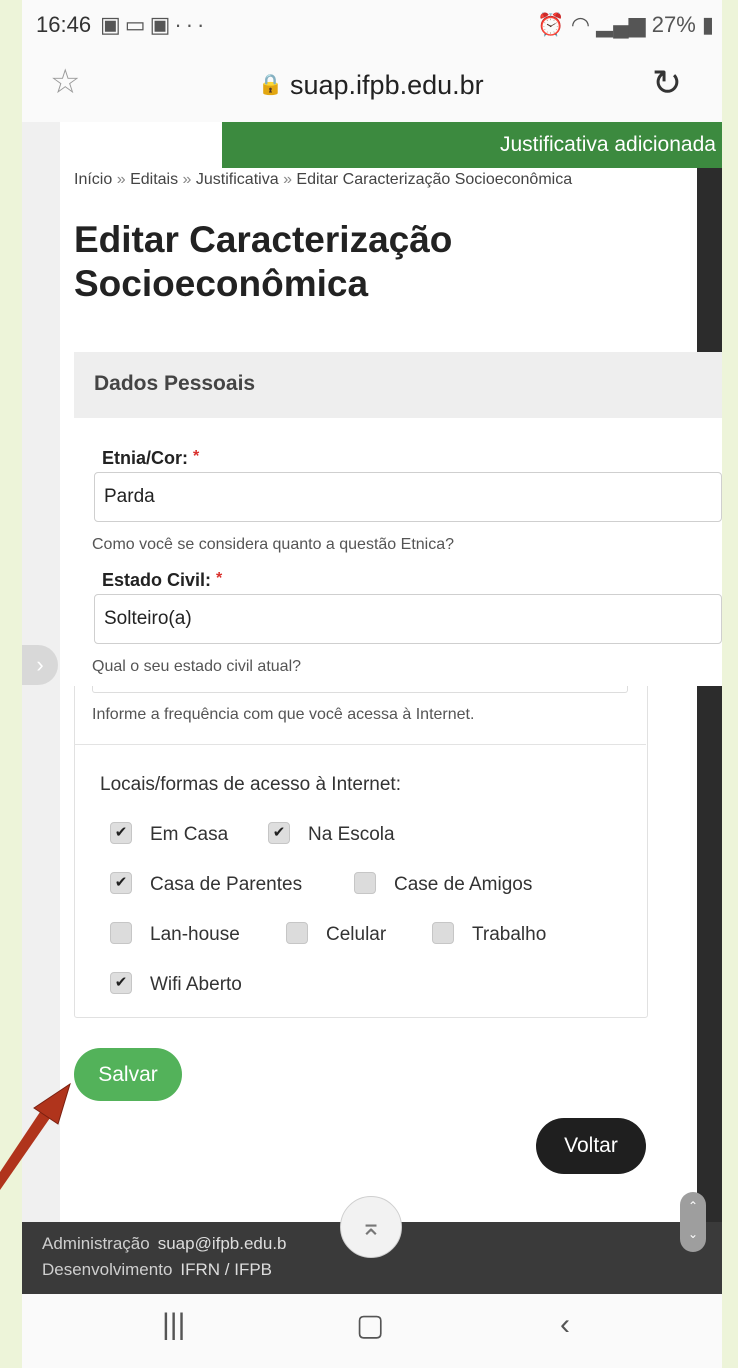  What do you see at coordinates (65, 82) in the screenshot?
I see `bookmark-star-icon: ☆` at bounding box center [65, 82].